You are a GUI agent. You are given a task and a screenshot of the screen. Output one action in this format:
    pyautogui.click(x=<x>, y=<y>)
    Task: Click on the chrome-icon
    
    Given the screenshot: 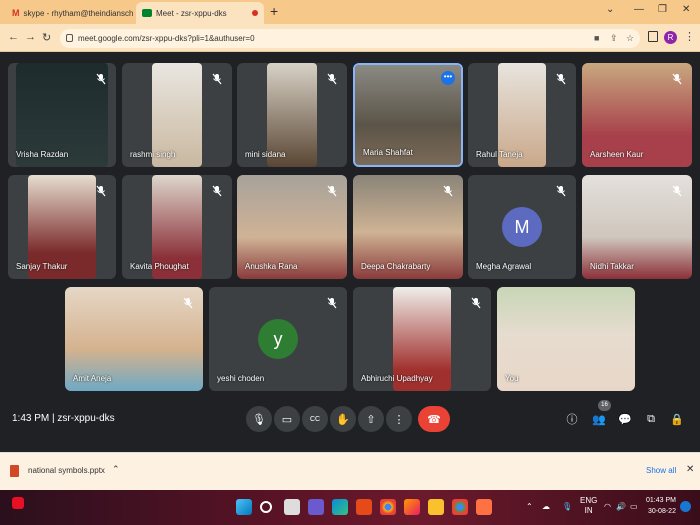 What is the action you would take?
    pyautogui.click(x=388, y=507)
    